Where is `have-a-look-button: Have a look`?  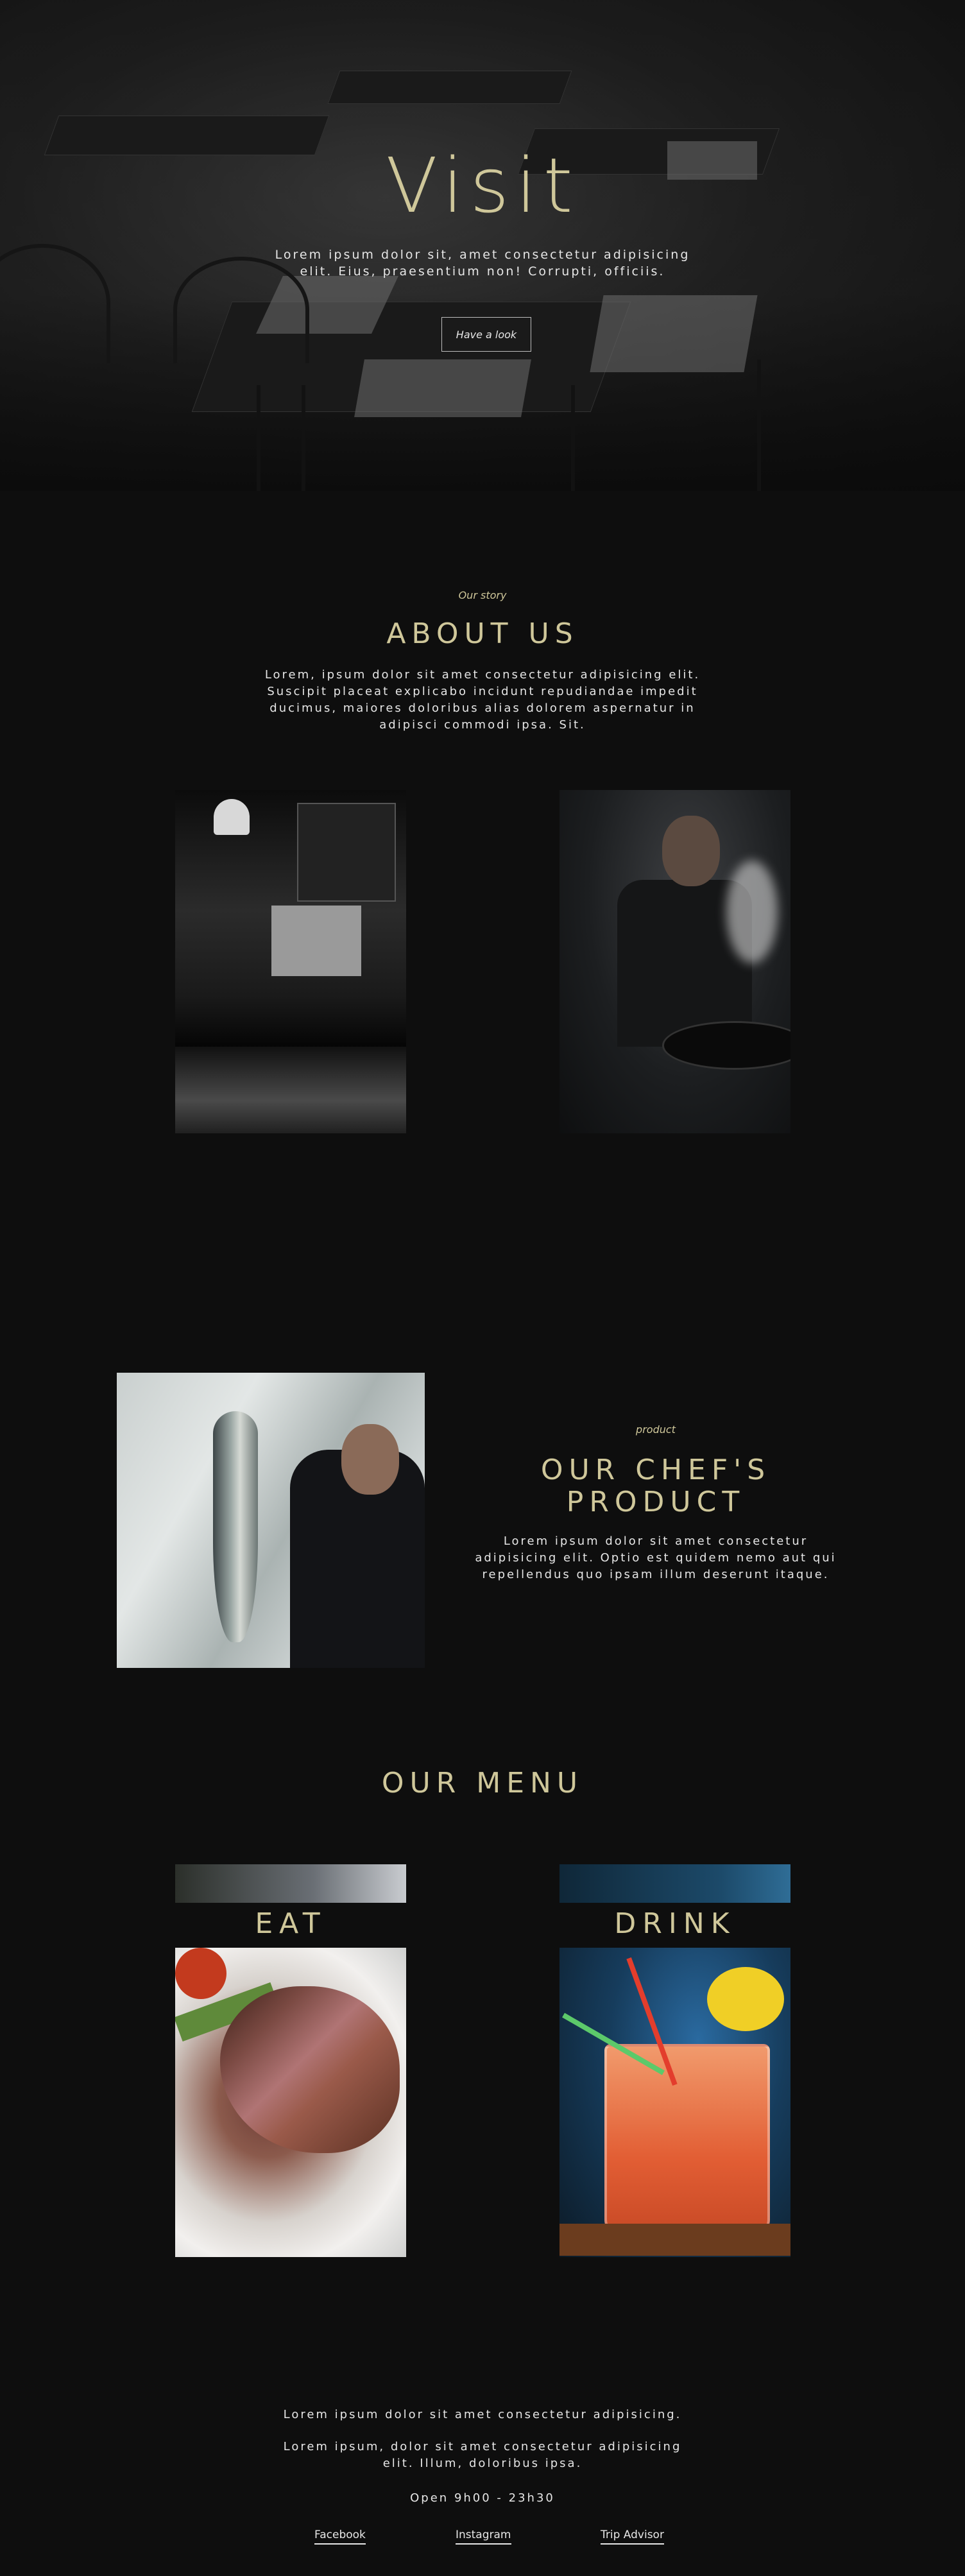
have-a-look-button: Have a look is located at coordinates (486, 334).